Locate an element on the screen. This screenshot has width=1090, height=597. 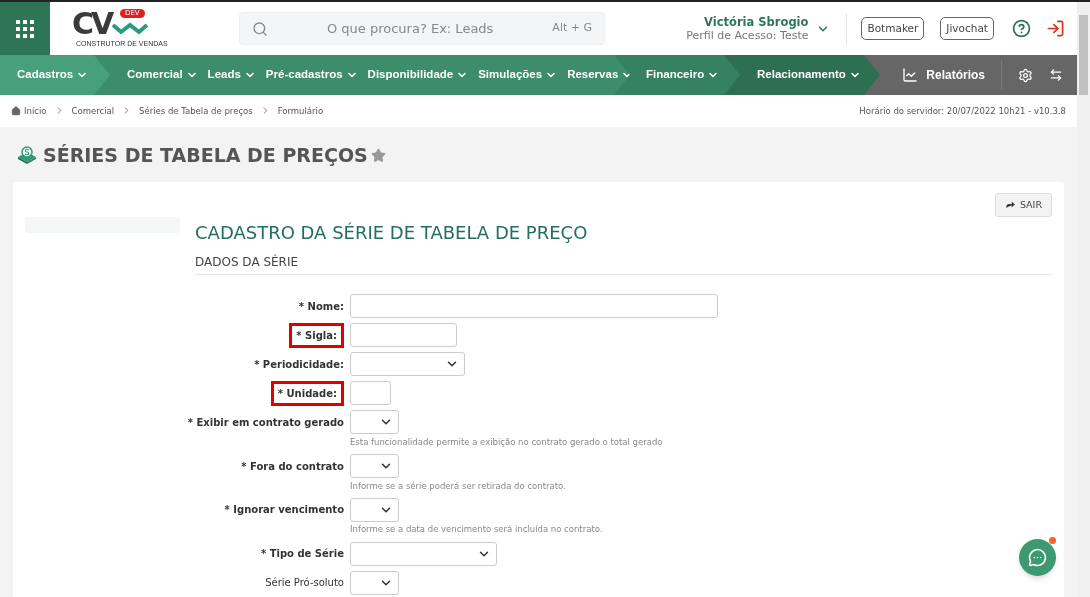
money-box-icon is located at coordinates (27, 155).